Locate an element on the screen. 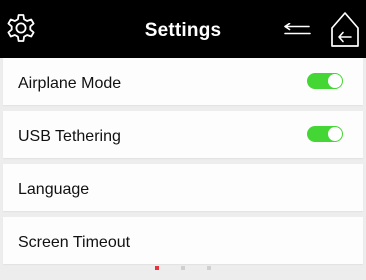 The width and height of the screenshot is (366, 280). settings-row-label: Language is located at coordinates (54, 189).